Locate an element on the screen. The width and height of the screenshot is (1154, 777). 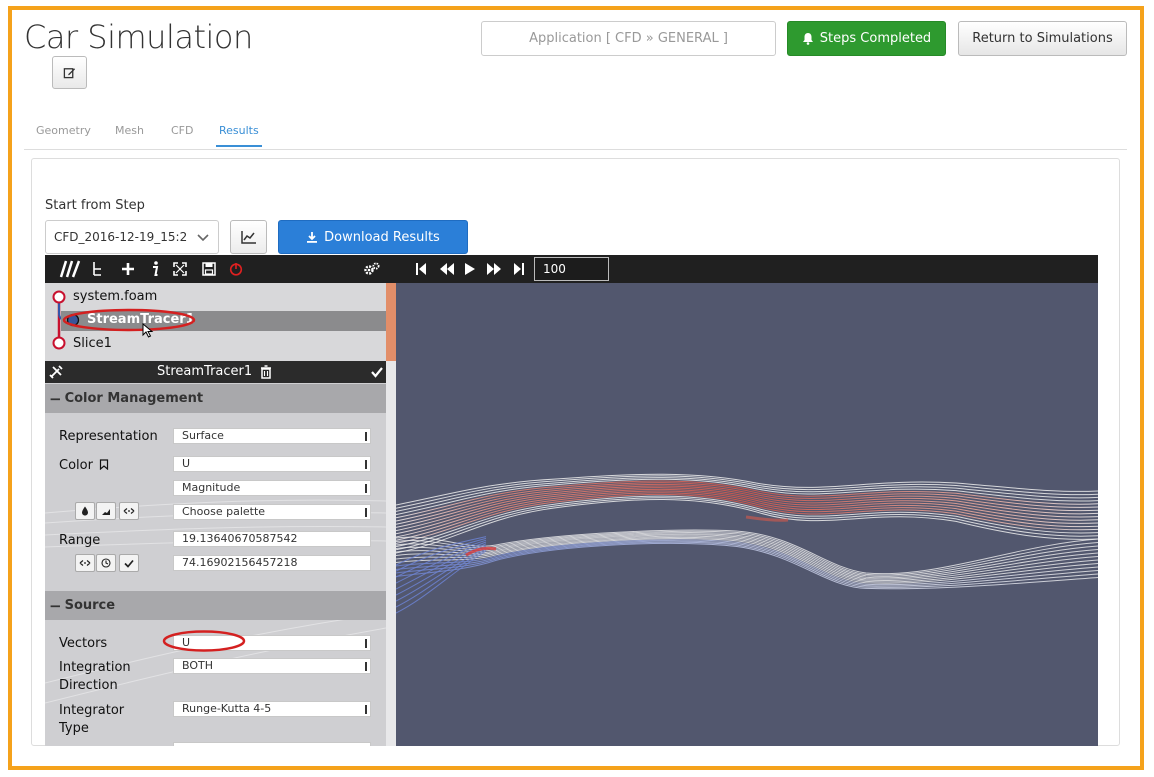
integration-direction-label-line2: Direction is located at coordinates (88, 685).